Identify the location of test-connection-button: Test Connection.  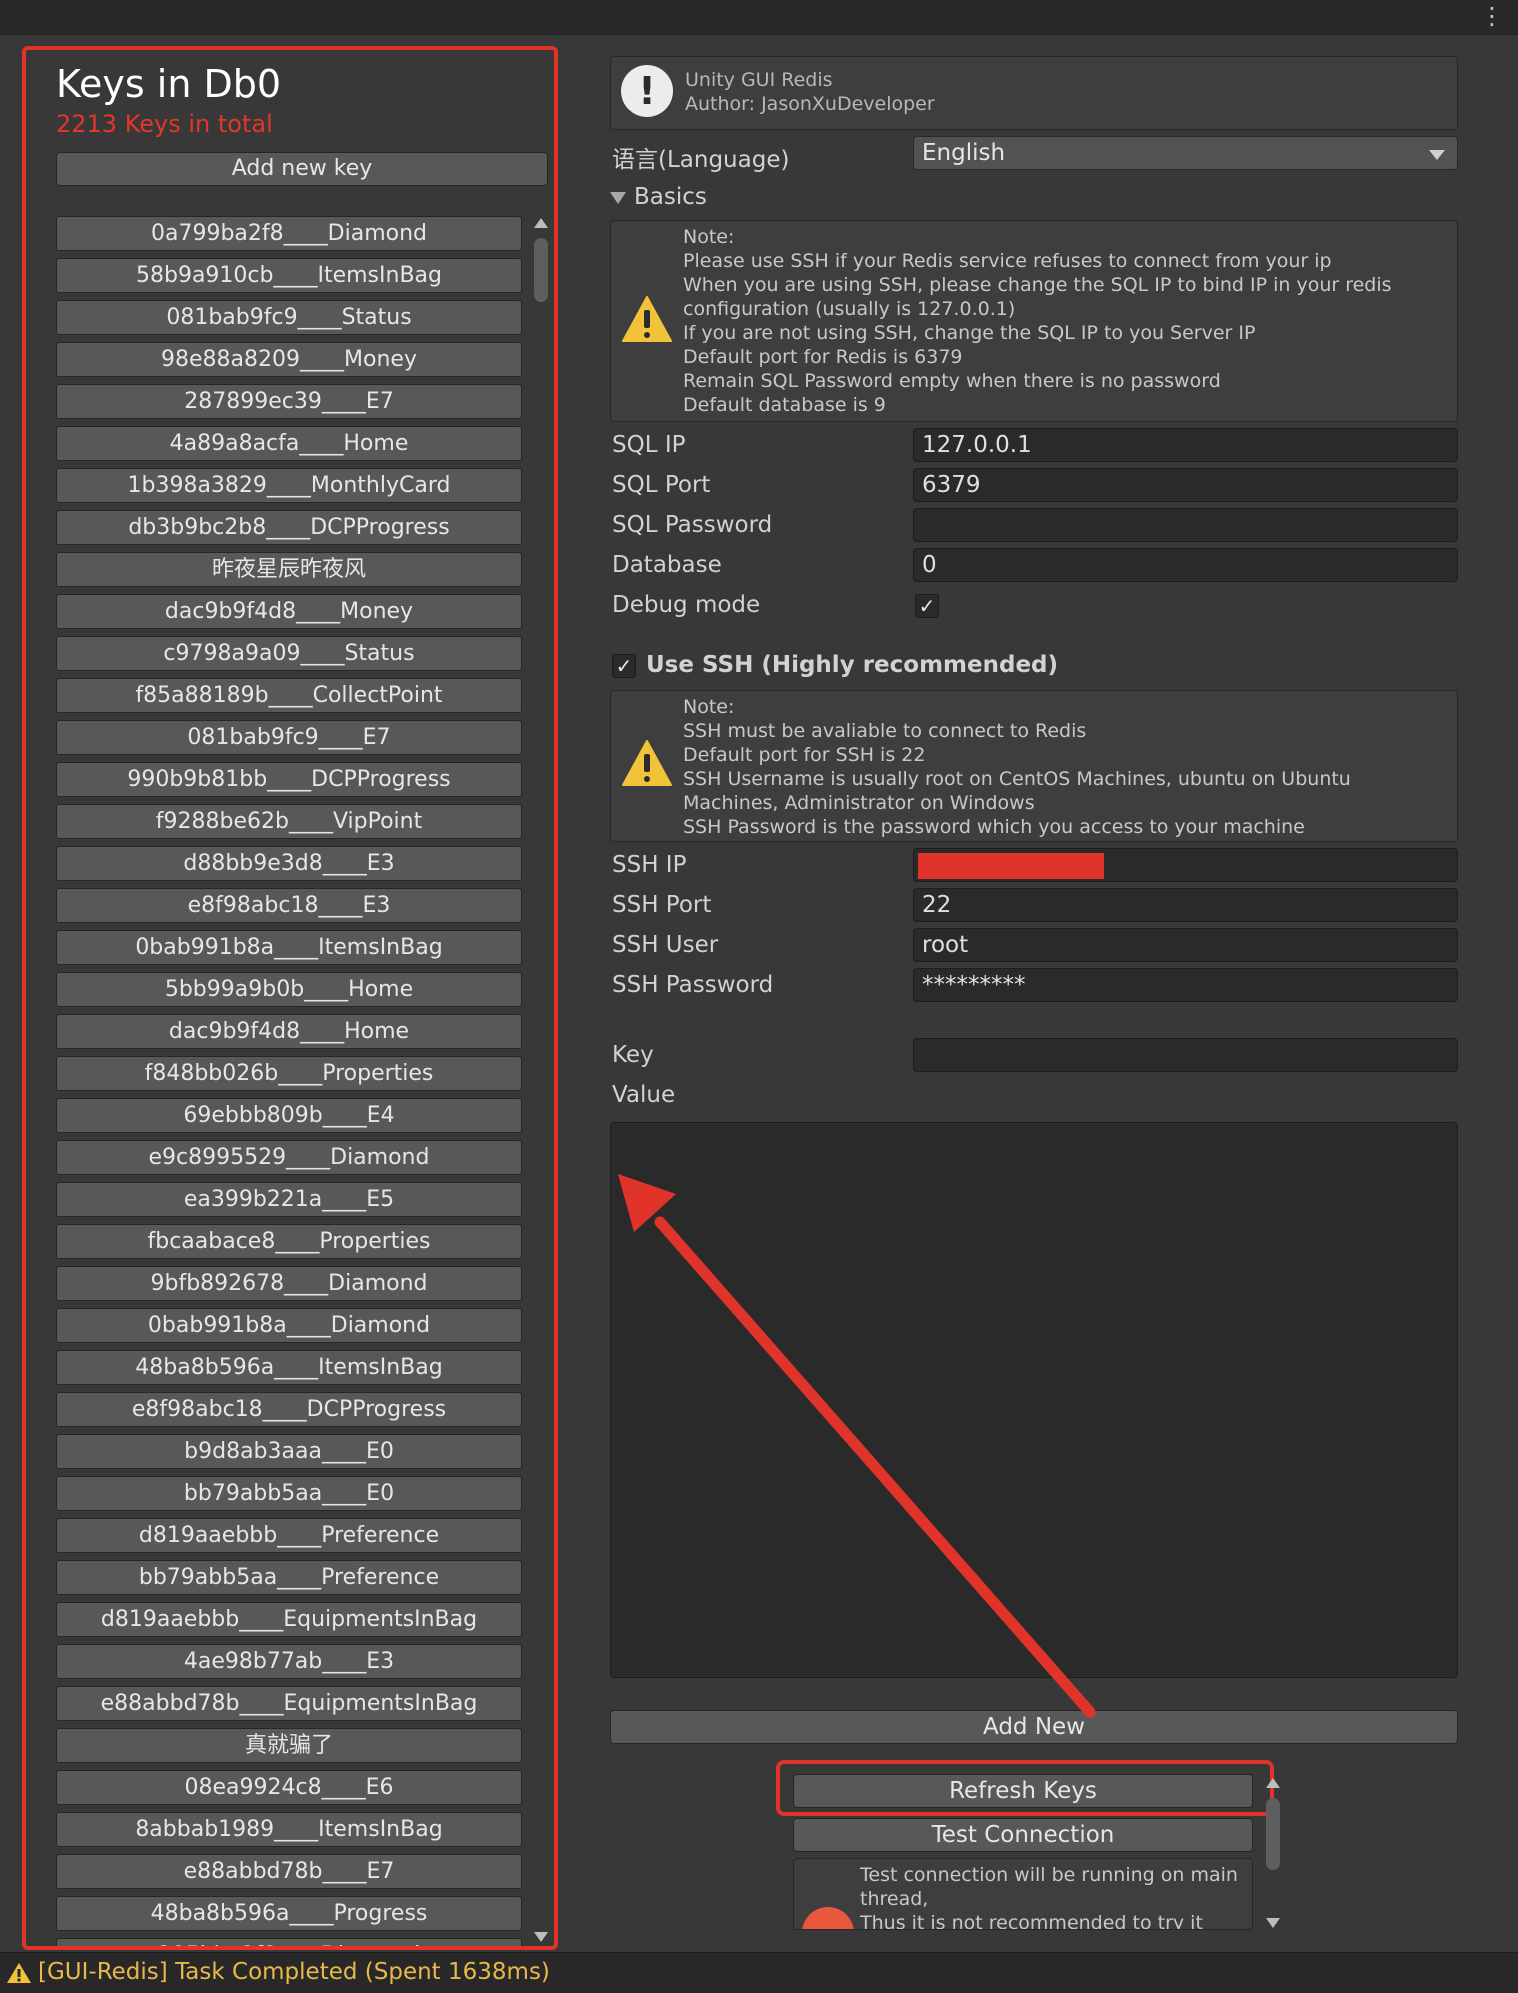
(1023, 1835).